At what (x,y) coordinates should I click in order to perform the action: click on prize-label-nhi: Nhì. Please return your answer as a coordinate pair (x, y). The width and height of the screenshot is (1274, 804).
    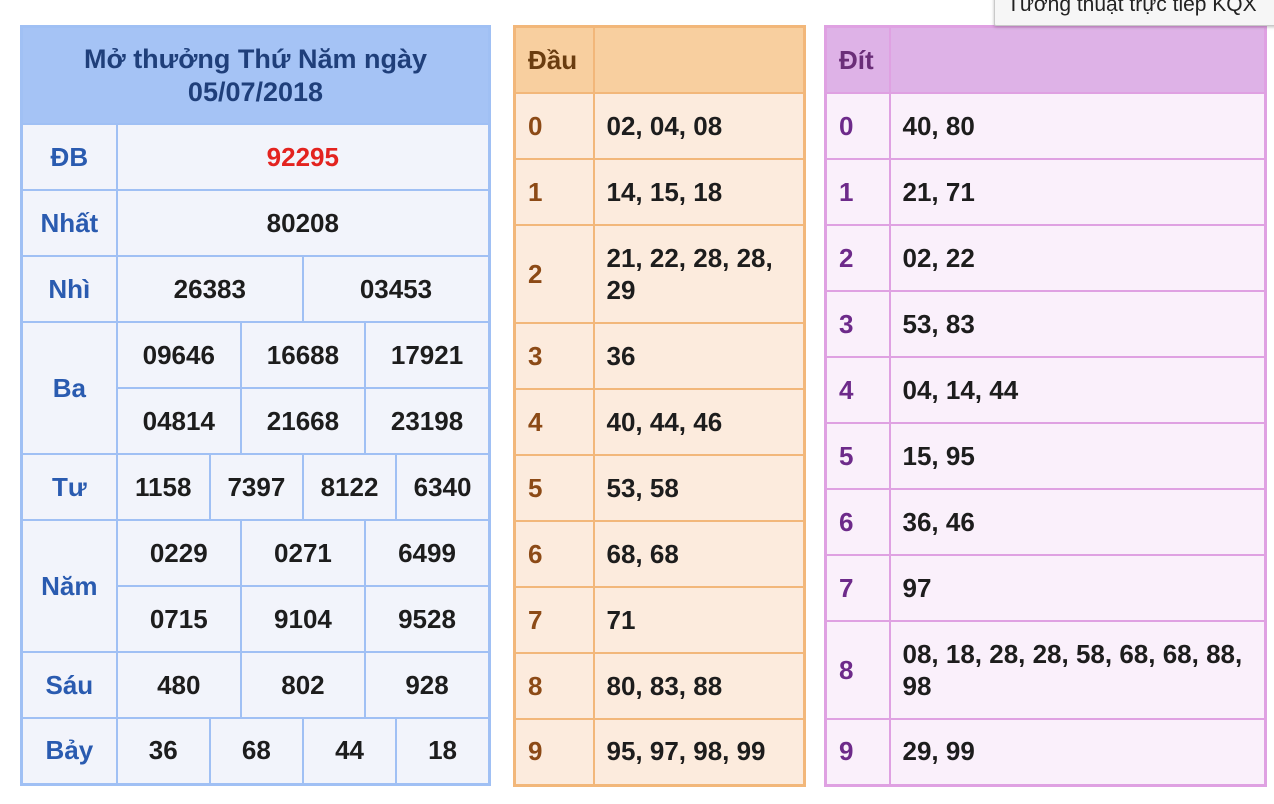
    Looking at the image, I should click on (69, 289).